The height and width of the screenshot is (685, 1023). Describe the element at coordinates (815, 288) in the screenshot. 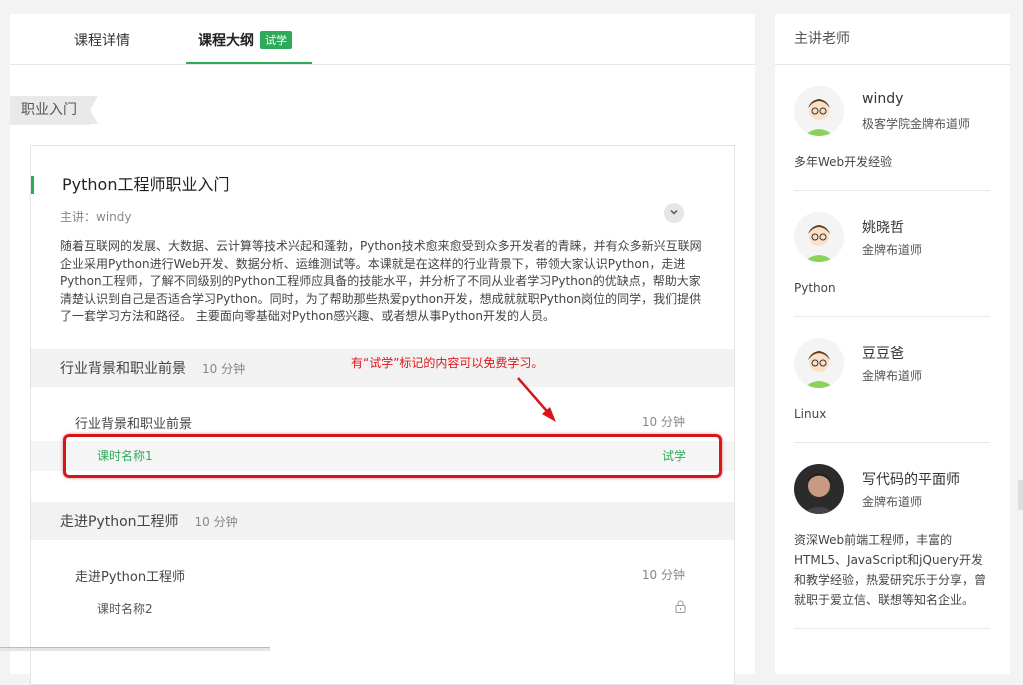

I see `teacher-desc: Python` at that location.